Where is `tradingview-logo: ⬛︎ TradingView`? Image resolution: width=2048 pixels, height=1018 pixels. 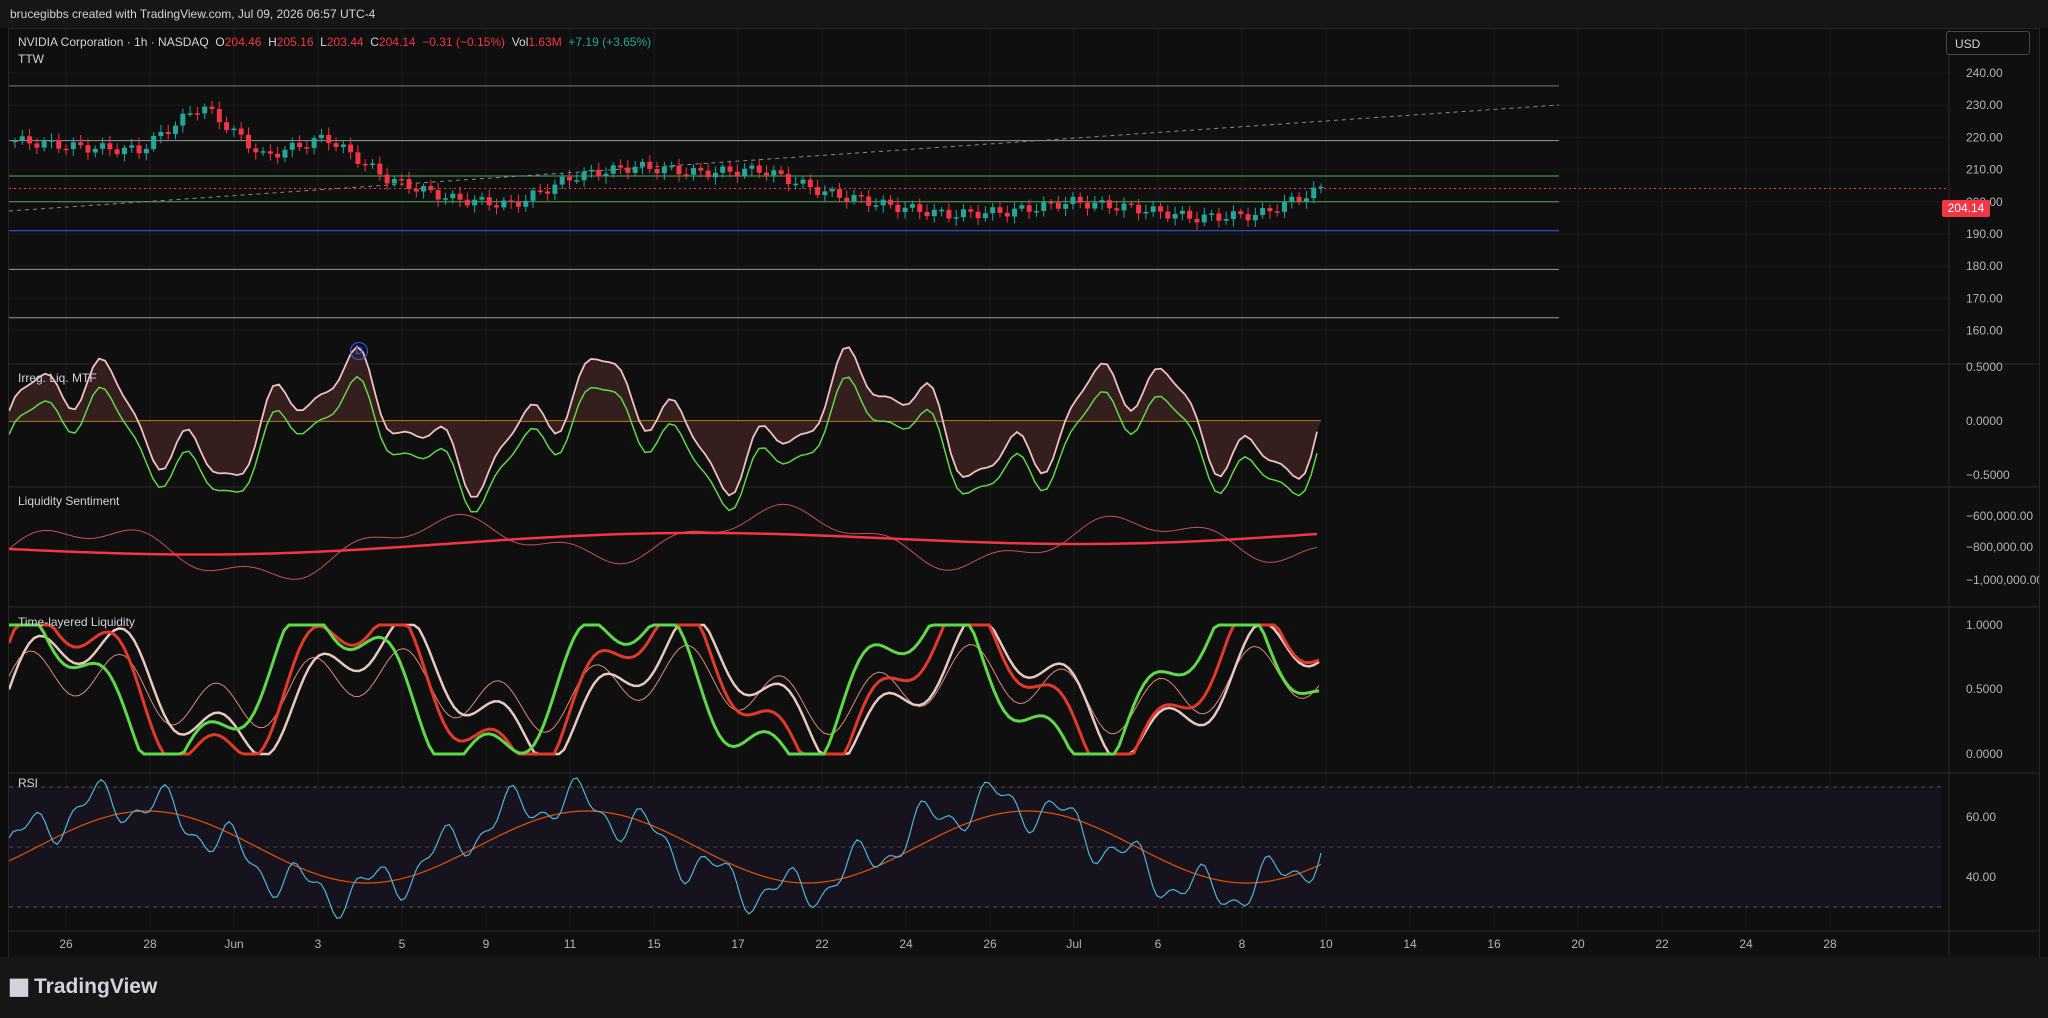 tradingview-logo: ⬛︎ TradingView is located at coordinates (83, 987).